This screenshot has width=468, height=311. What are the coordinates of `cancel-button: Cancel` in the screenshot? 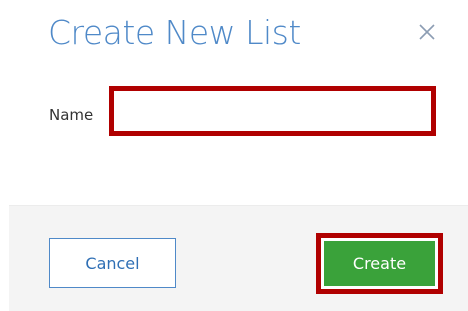 It's located at (112, 263).